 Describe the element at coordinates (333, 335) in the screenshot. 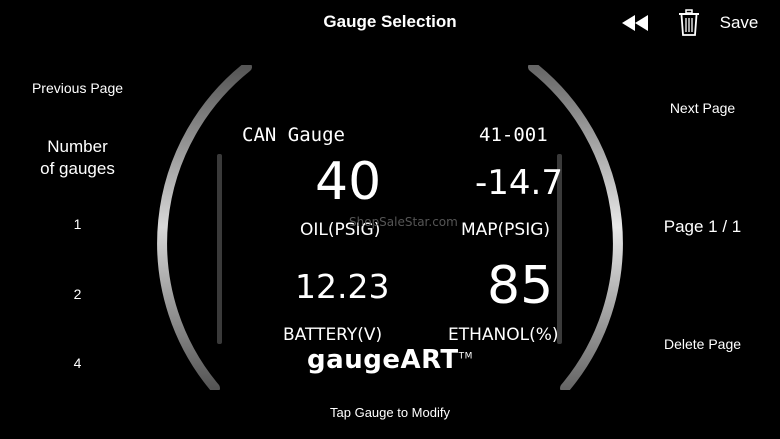

I see `battery-label: BATTERY(V)` at that location.